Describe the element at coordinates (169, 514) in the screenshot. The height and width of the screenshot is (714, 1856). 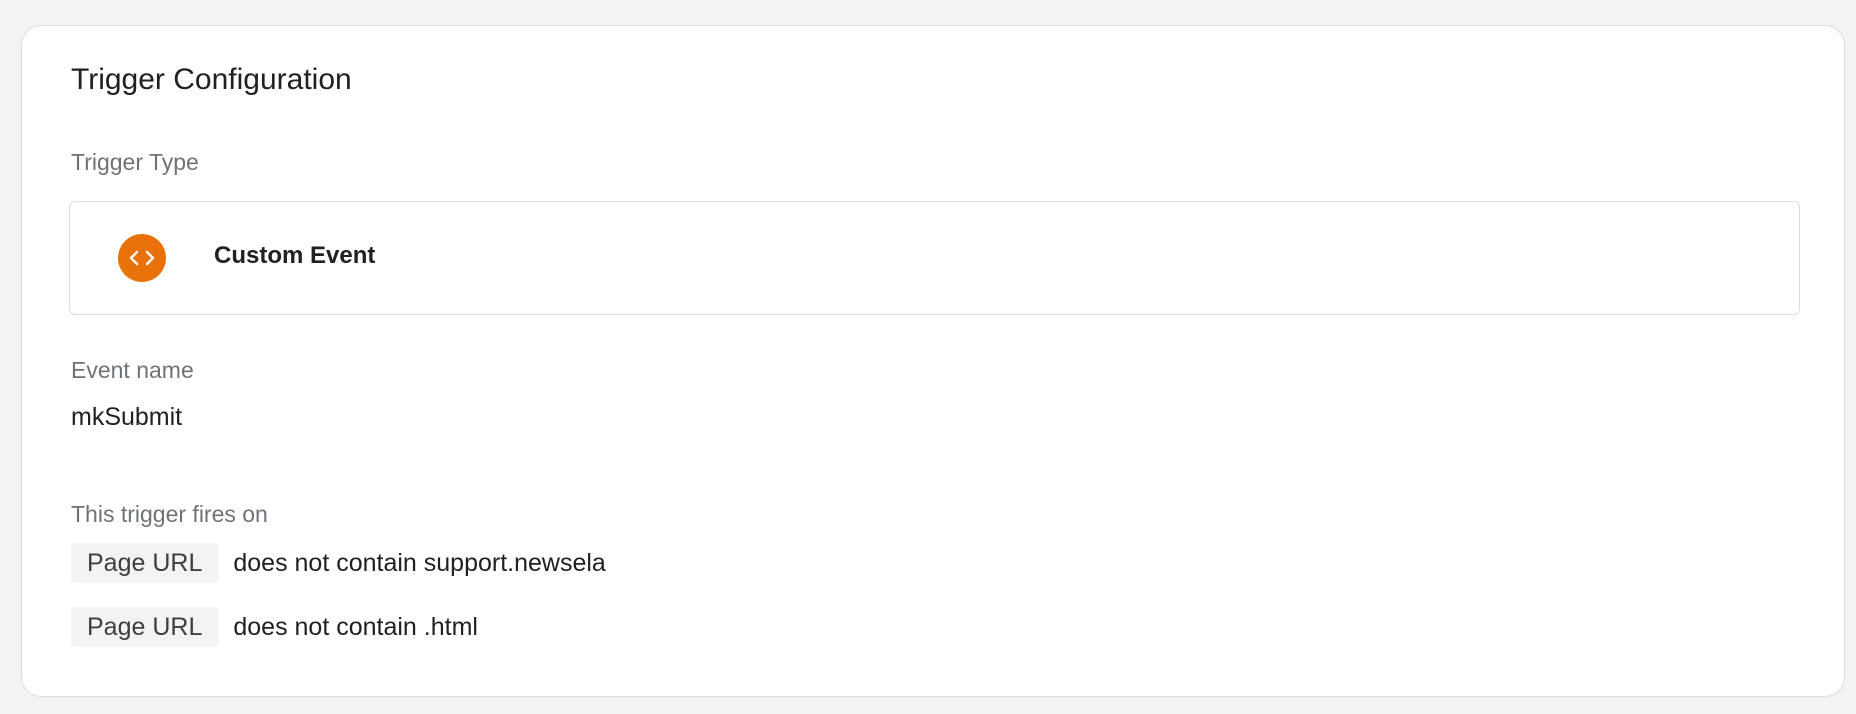
I see `fires-on-label: This trigger fires on` at that location.